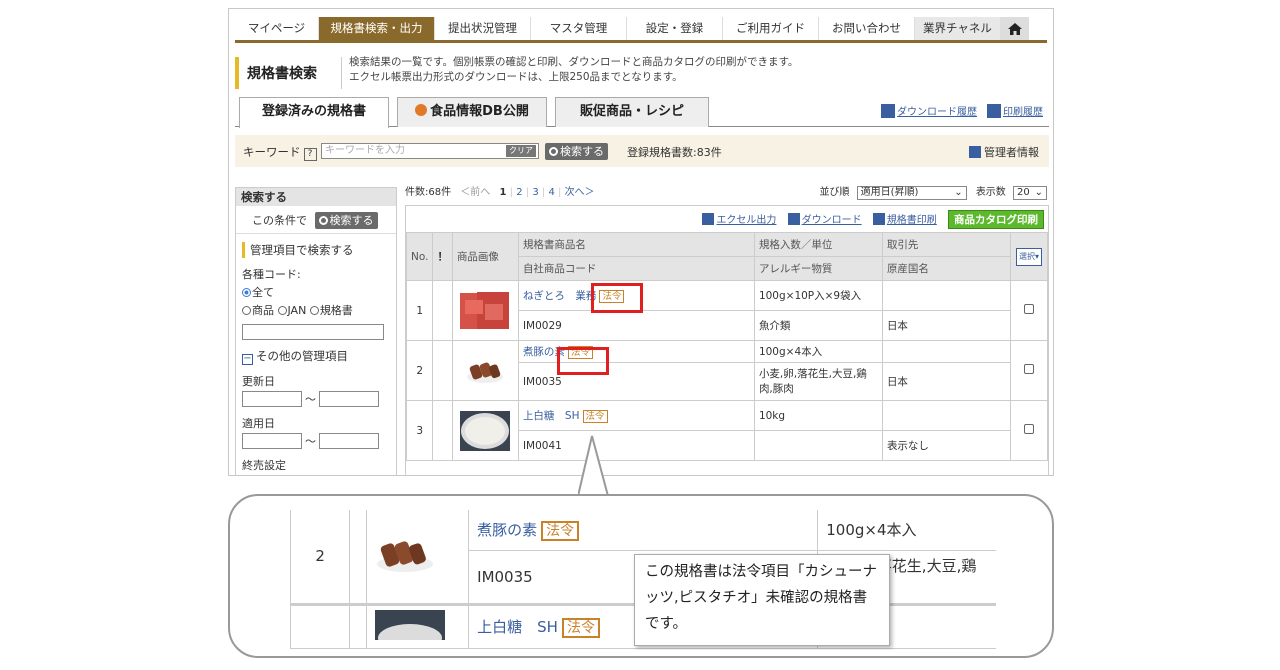 This screenshot has height=670, width=1280. Describe the element at coordinates (331, 310) in the screenshot. I see `code-radio-spec: 規格書` at that location.